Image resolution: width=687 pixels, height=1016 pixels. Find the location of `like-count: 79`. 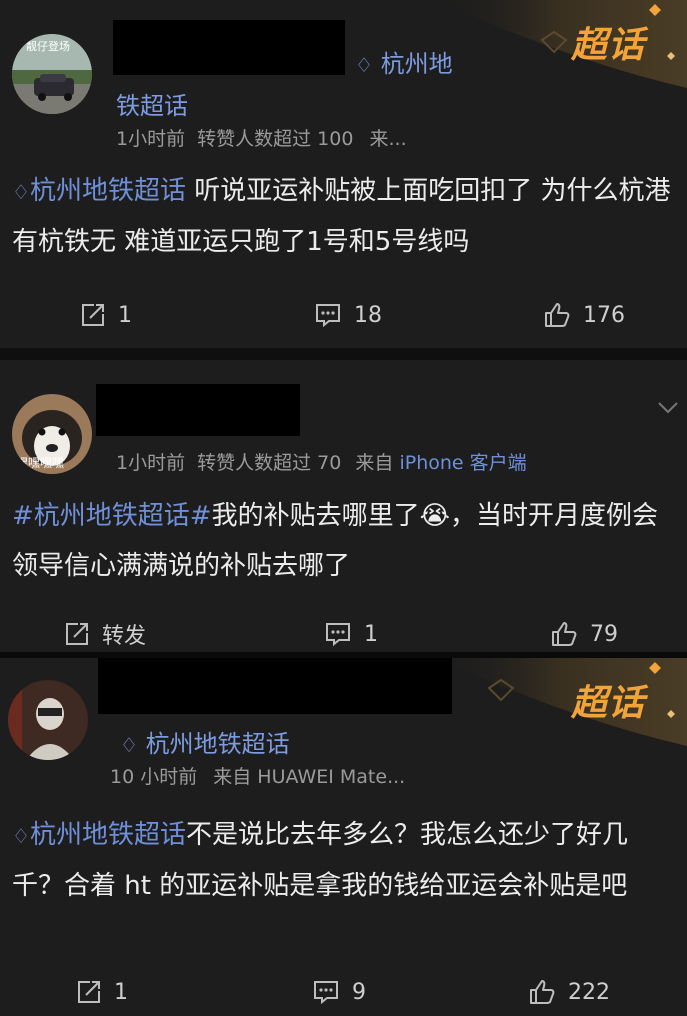

like-count: 79 is located at coordinates (604, 634).